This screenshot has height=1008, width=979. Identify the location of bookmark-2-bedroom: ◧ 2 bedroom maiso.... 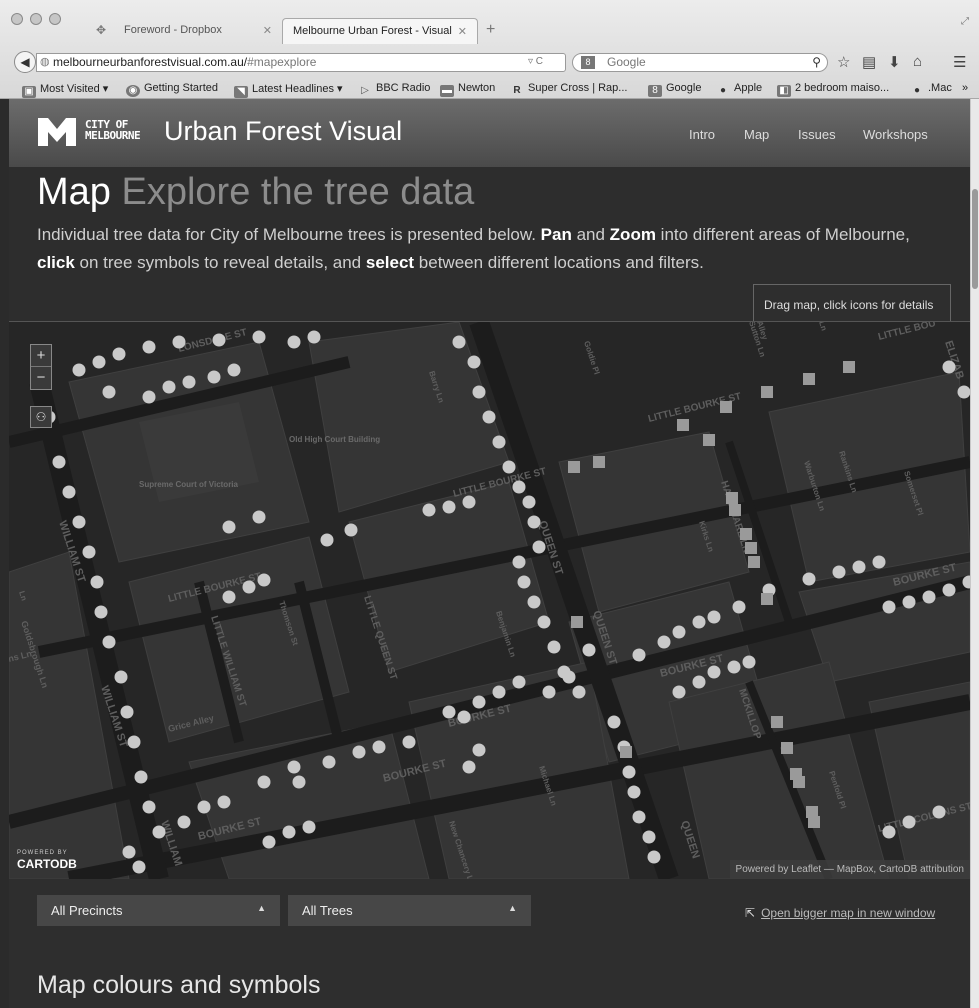
(833, 89).